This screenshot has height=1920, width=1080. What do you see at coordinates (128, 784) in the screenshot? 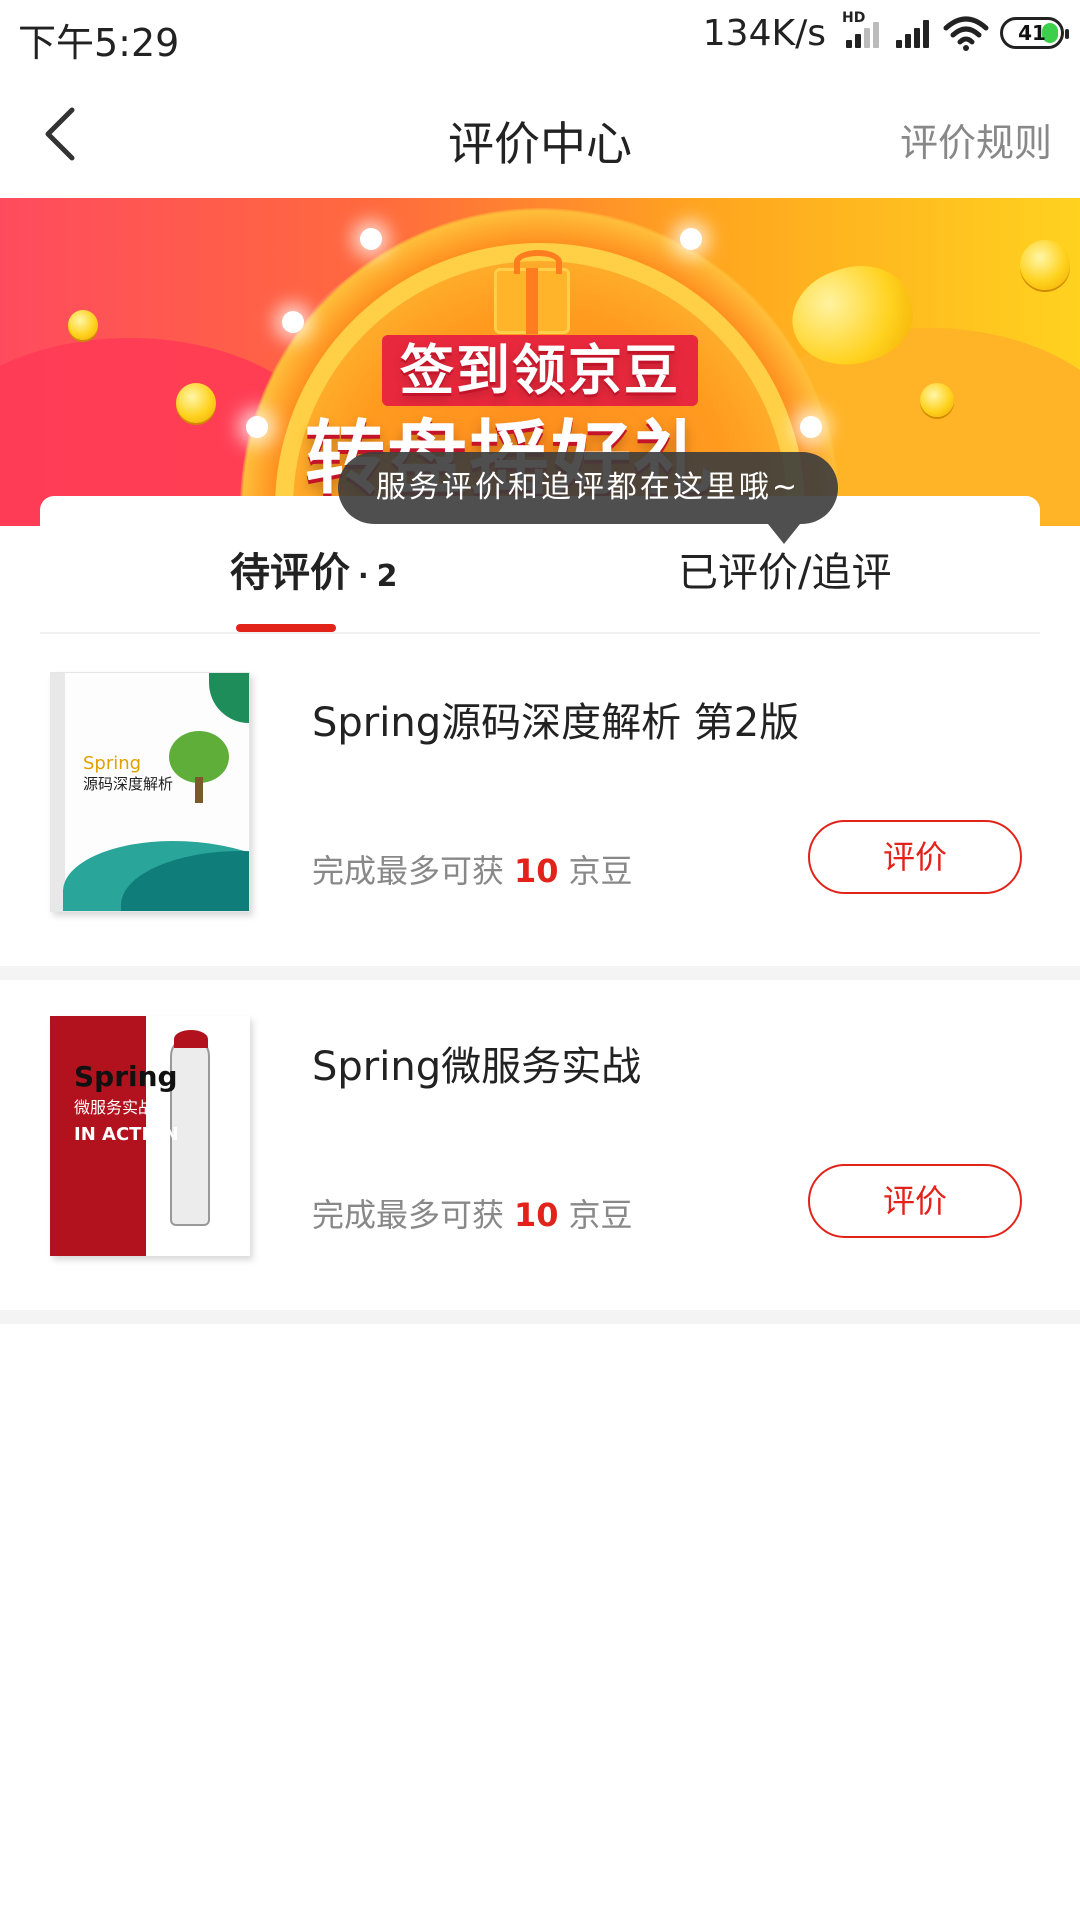
I see `cover-subtitle: 源码深度解析` at bounding box center [128, 784].